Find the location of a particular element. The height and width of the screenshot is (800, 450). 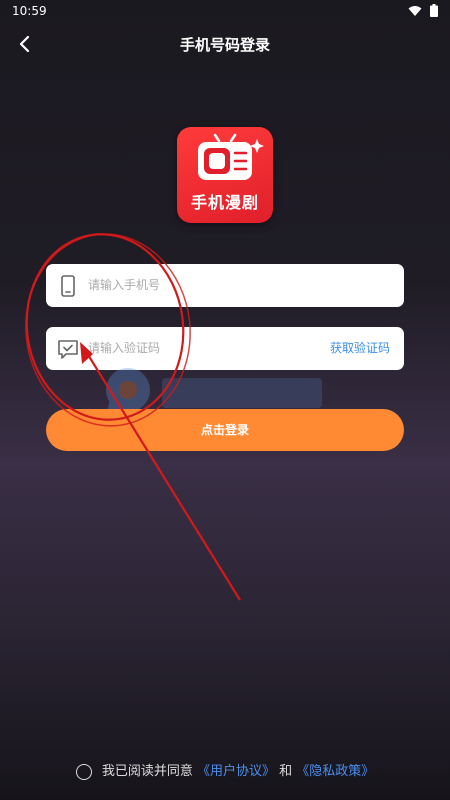

agreement-and: 和 is located at coordinates (286, 771).